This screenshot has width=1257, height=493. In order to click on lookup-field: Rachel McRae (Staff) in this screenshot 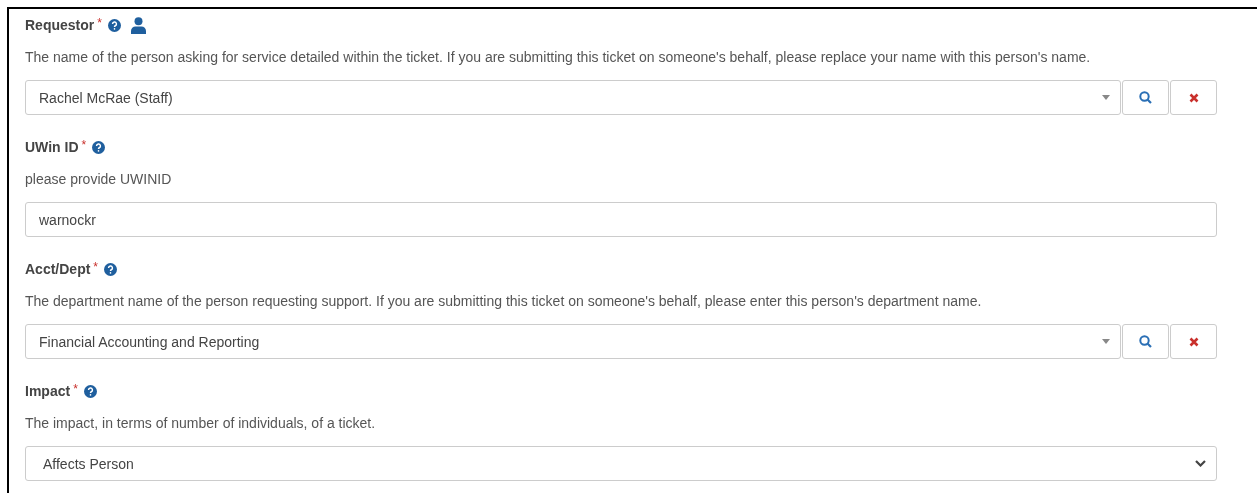, I will do `click(573, 97)`.